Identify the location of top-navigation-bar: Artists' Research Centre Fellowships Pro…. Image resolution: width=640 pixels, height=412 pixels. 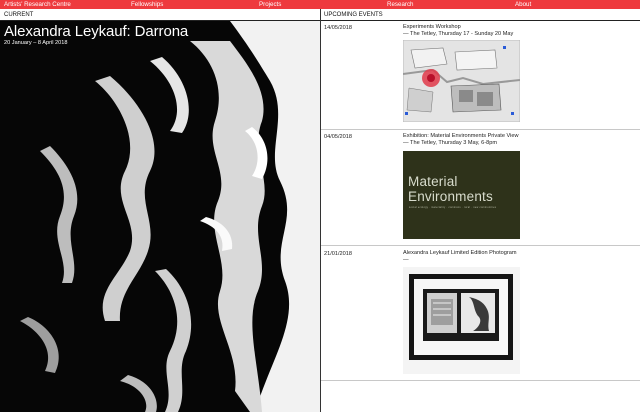
(320, 4).